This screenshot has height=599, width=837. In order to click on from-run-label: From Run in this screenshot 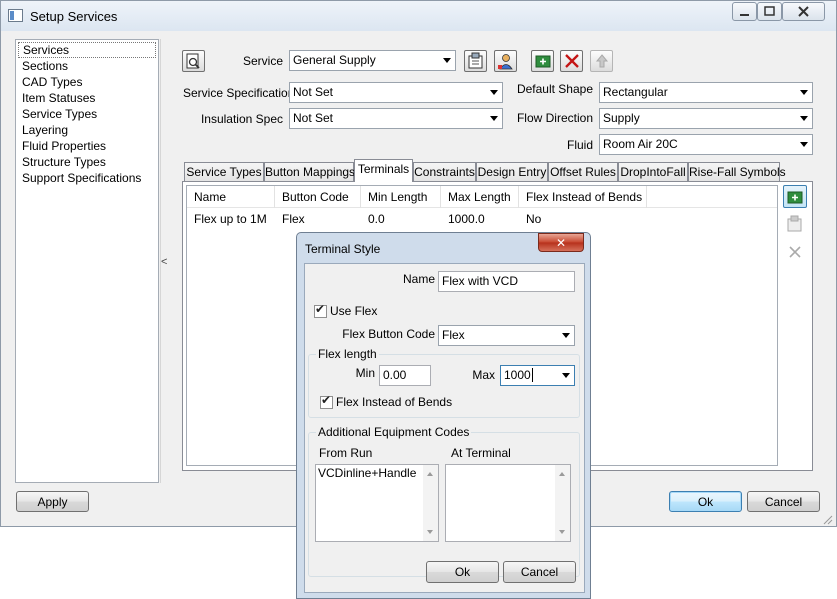, I will do `click(346, 453)`.